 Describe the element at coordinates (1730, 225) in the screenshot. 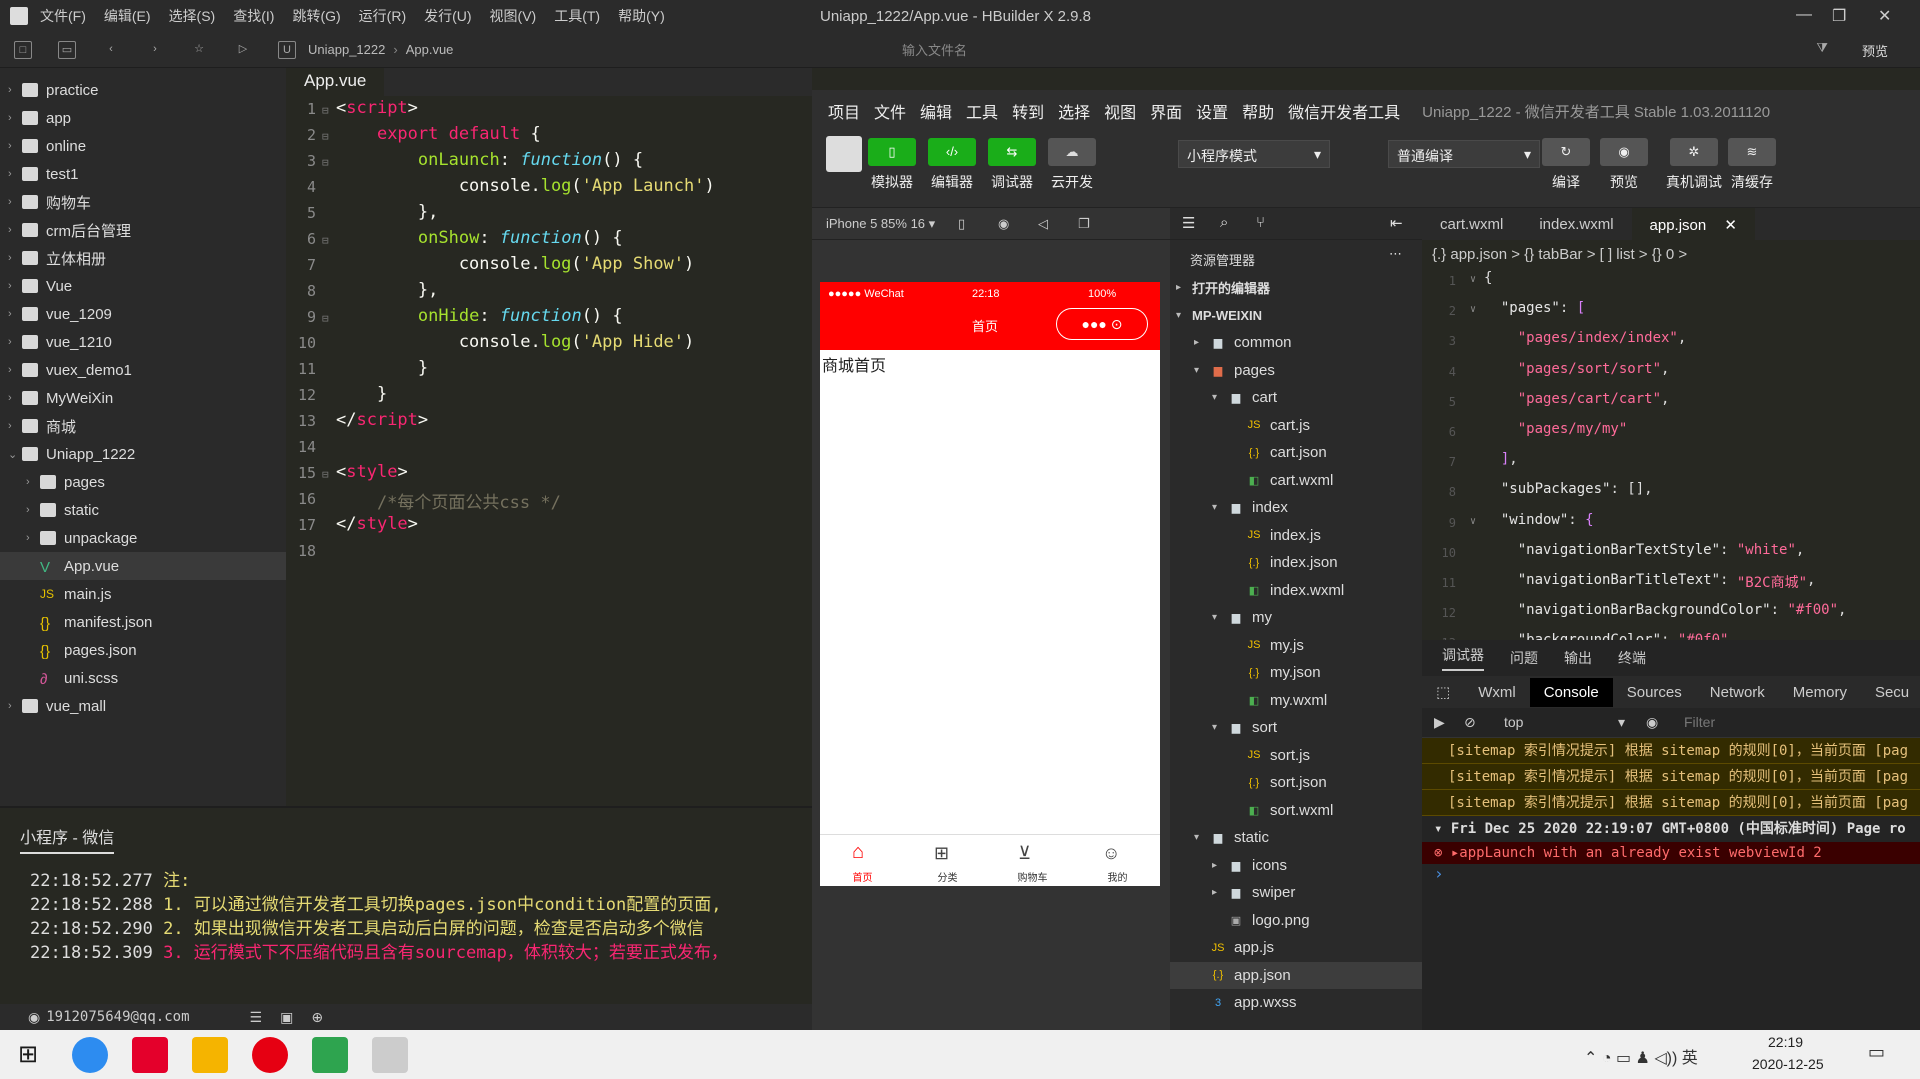

I see `close-tab-icon: ✕` at that location.